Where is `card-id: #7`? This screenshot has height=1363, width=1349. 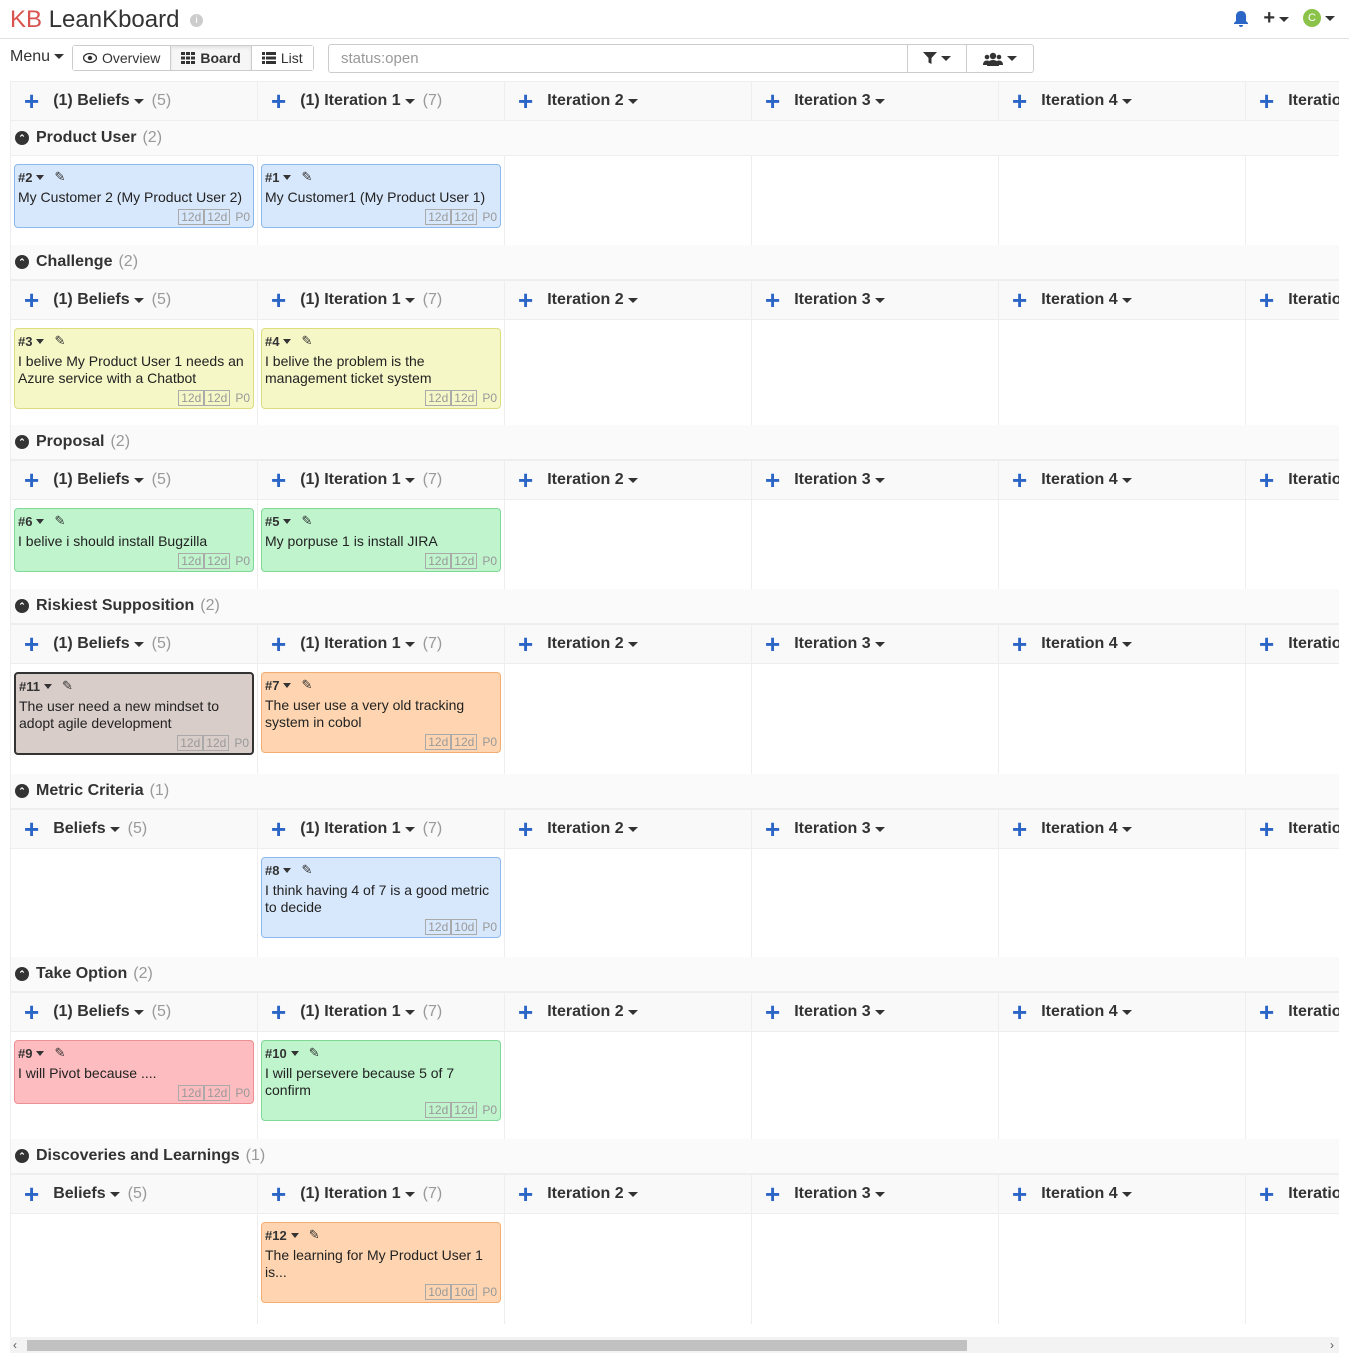
card-id: #7 is located at coordinates (272, 685).